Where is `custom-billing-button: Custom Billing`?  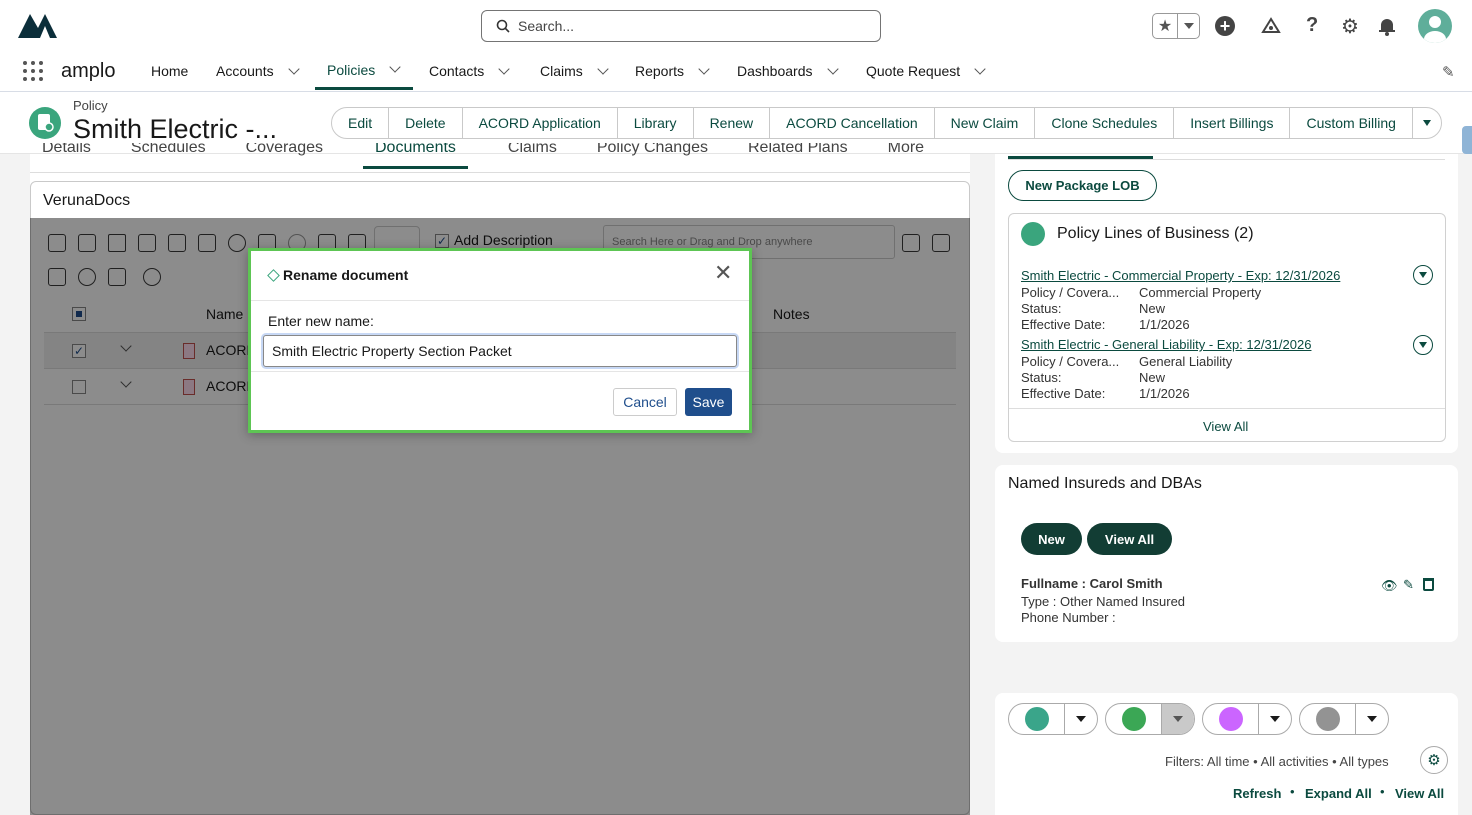
custom-billing-button: Custom Billing is located at coordinates (1351, 123).